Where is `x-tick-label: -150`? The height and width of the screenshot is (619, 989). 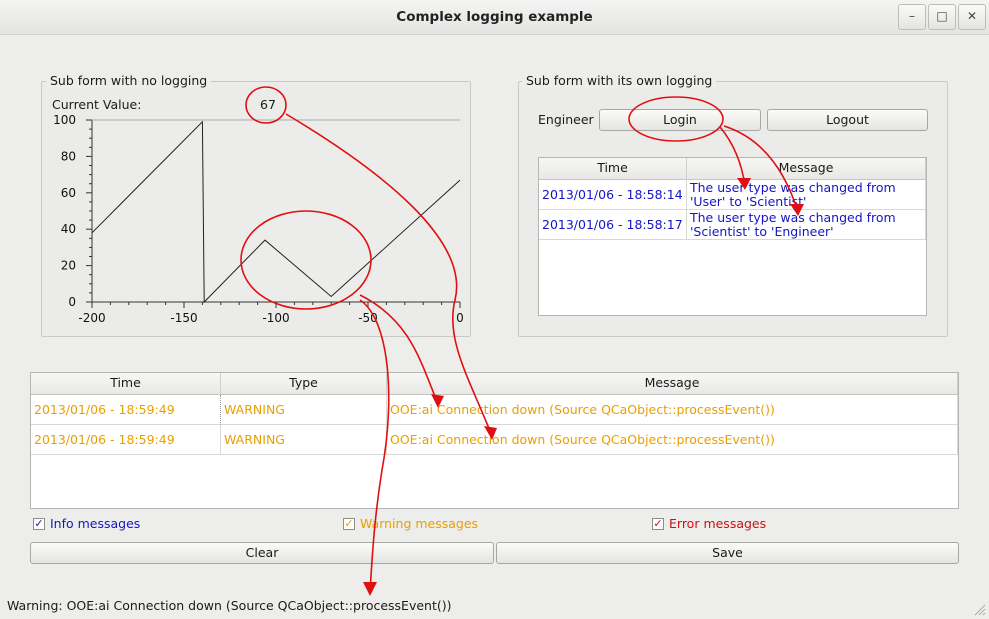 x-tick-label: -150 is located at coordinates (183, 318).